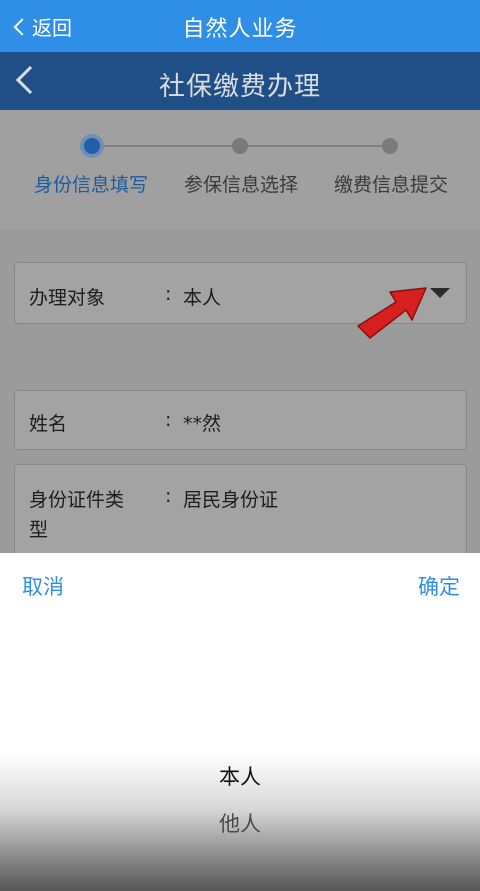 The image size is (480, 891). I want to click on cancel-button: 取消, so click(43, 586).